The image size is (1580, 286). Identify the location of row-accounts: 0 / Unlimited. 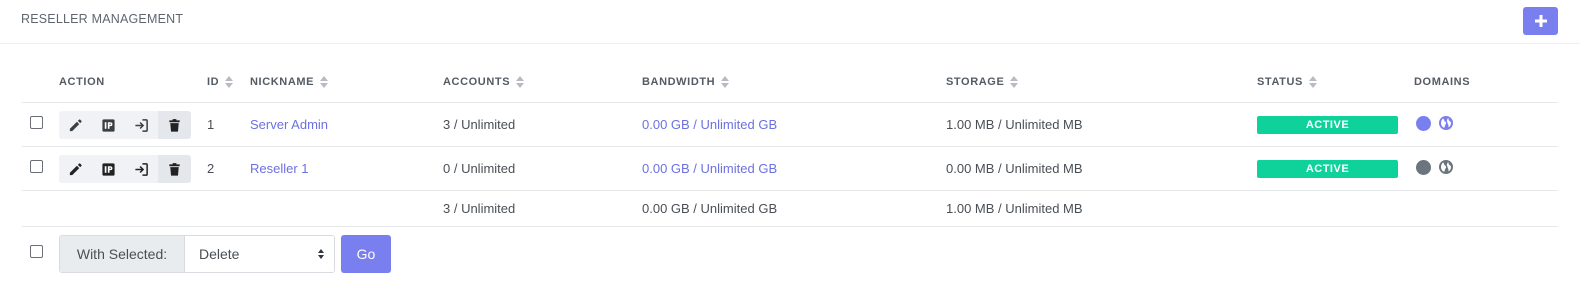
(479, 168).